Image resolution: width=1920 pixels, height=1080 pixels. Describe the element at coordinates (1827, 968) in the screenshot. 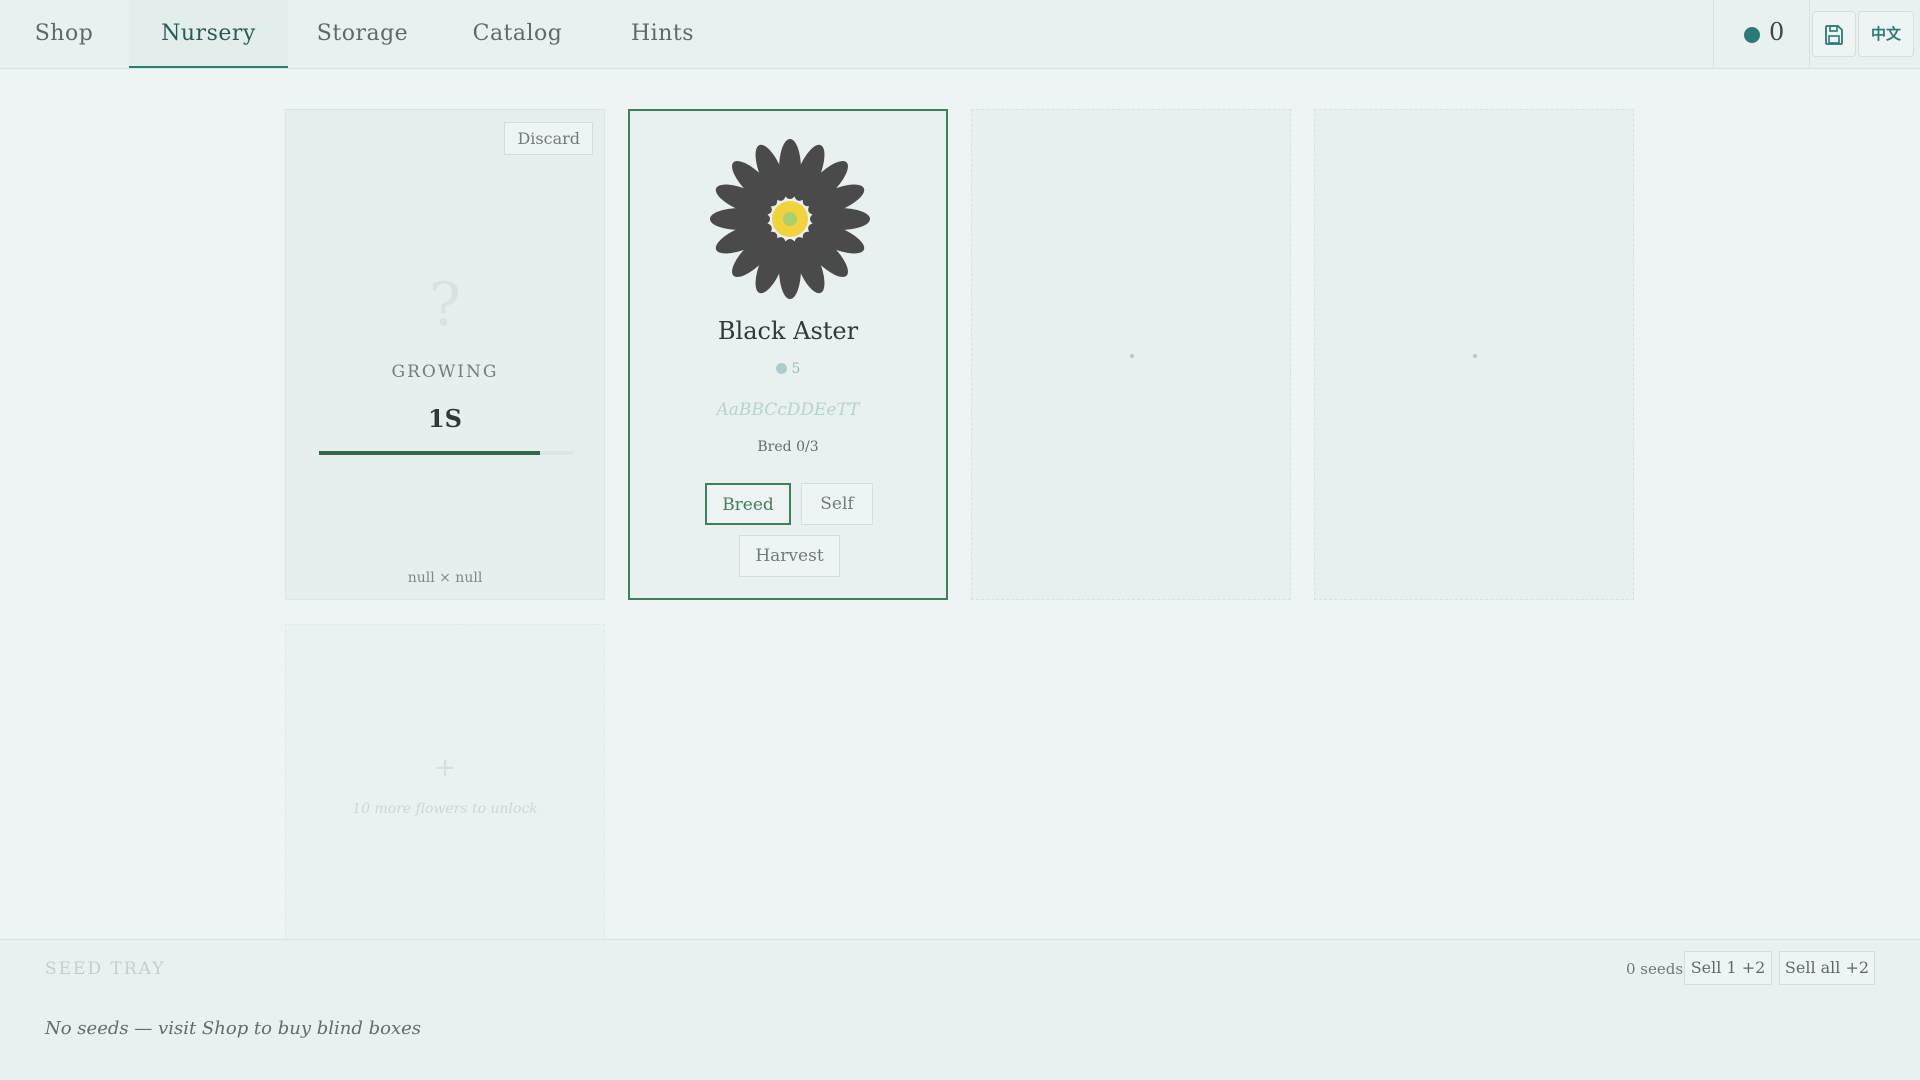

I see `sell-all-button: Sell all +2` at that location.